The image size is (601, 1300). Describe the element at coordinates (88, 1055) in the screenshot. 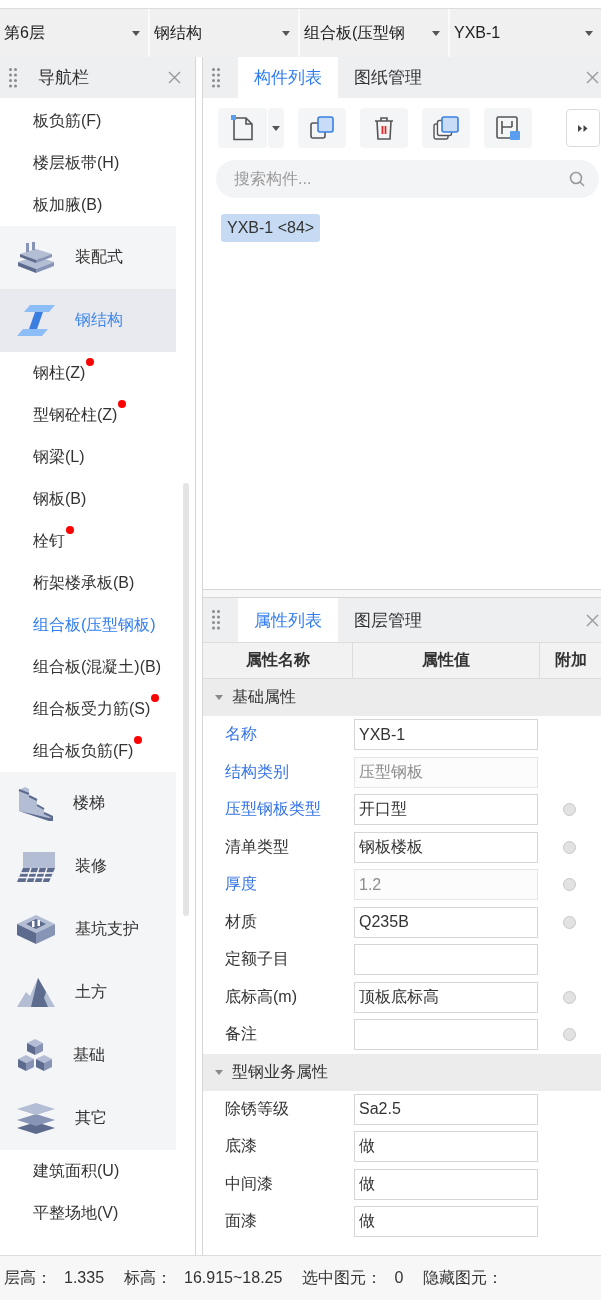

I see `nav-category: 基础` at that location.